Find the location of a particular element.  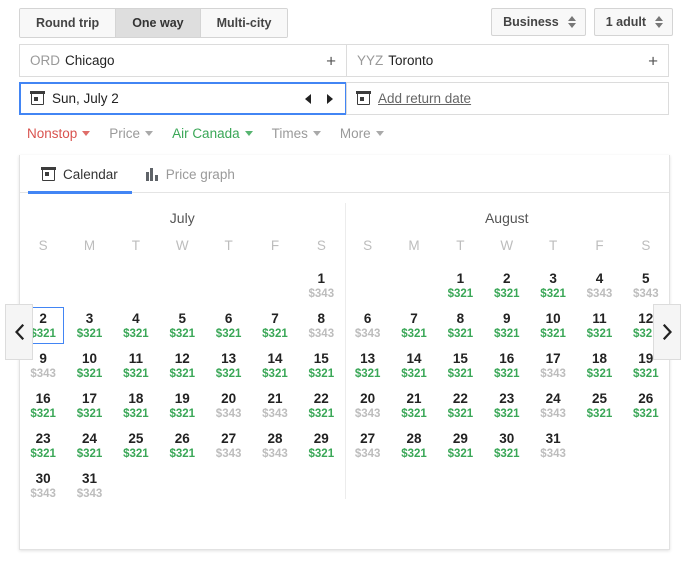

filter-price: Price is located at coordinates (131, 133).